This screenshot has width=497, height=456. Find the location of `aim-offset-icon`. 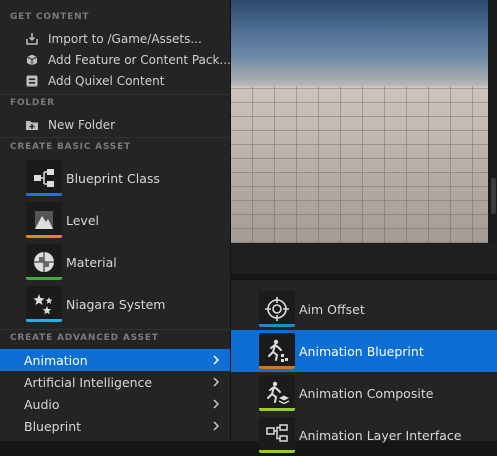

aim-offset-icon is located at coordinates (277, 309).